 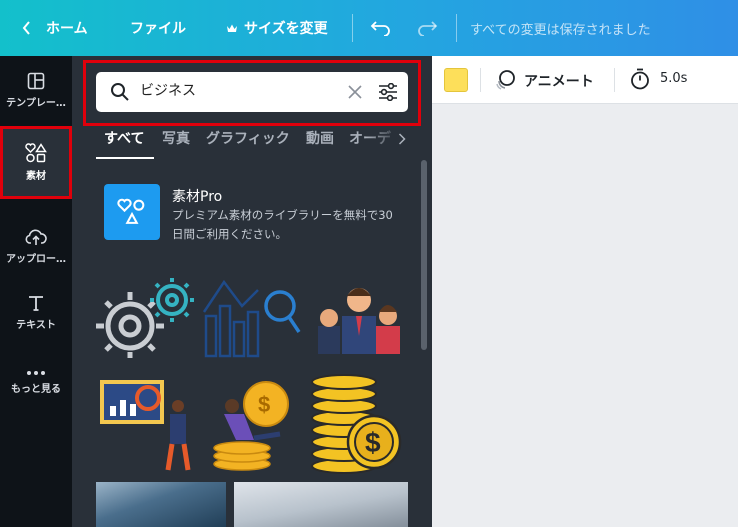 I want to click on redo-button, so click(x=427, y=28).